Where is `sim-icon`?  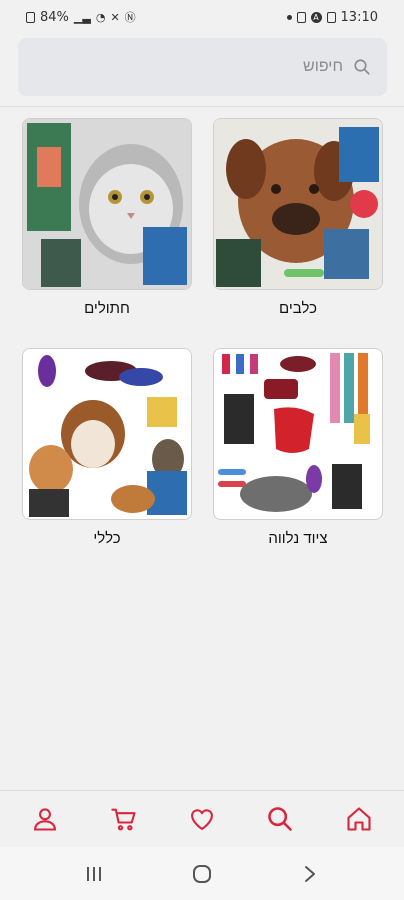 sim-icon is located at coordinates (301, 17).